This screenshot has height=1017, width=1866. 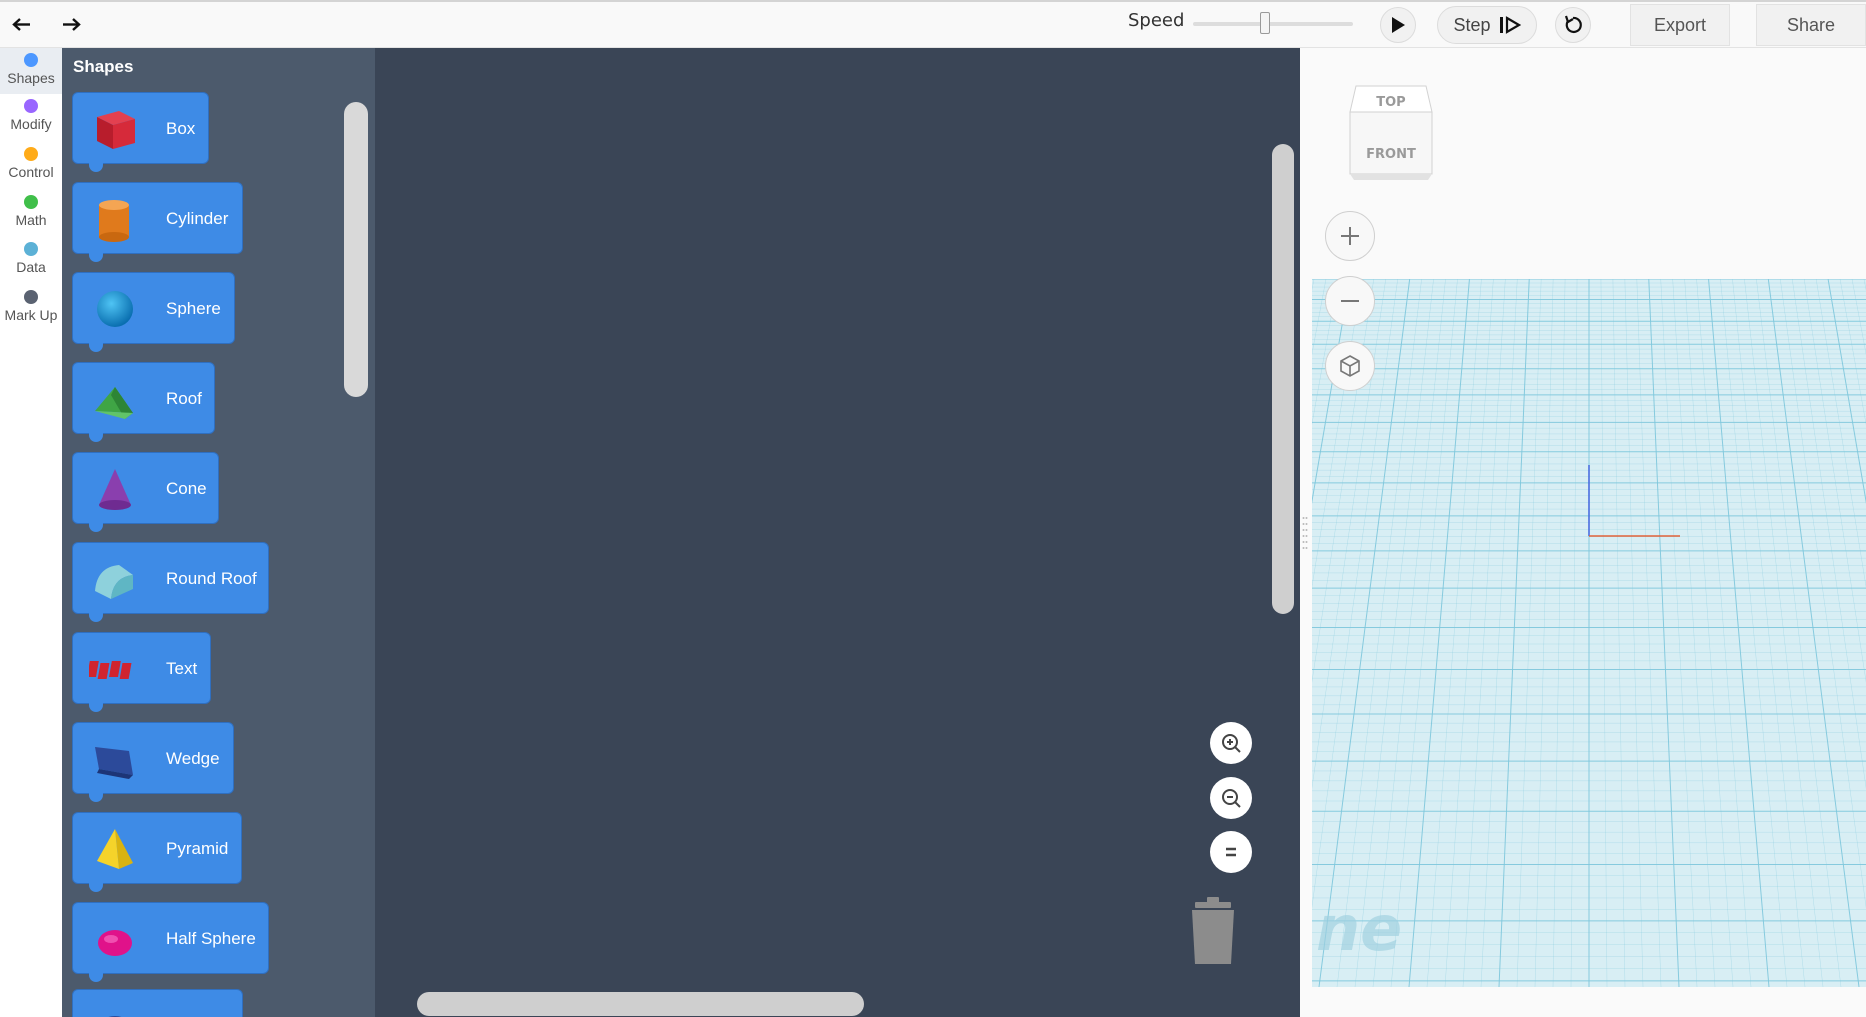 I want to click on panel-resize-handle, so click(x=1305, y=535).